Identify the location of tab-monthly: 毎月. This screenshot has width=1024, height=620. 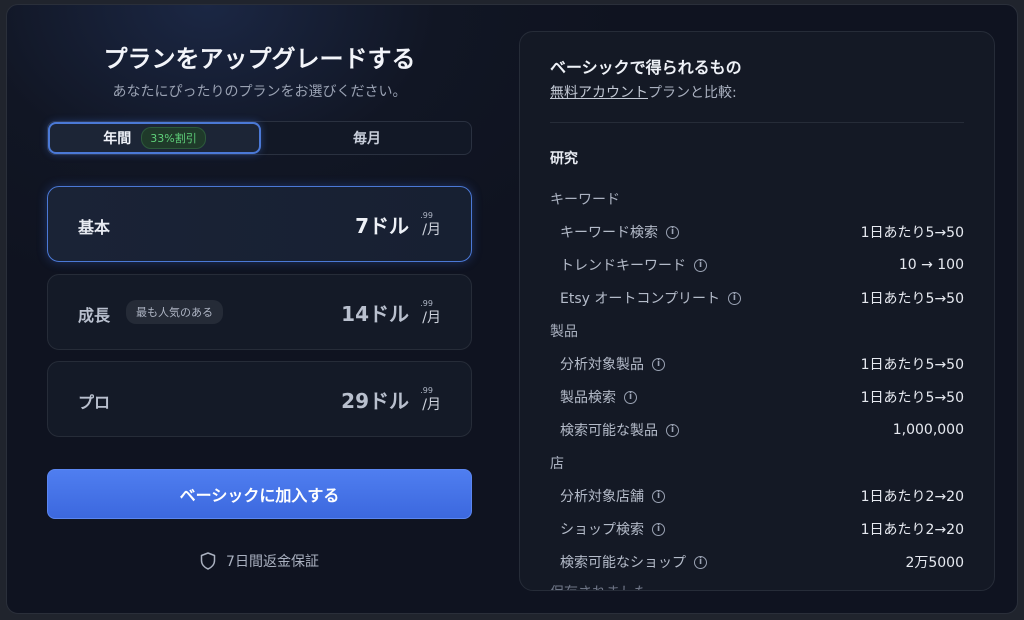
(367, 138).